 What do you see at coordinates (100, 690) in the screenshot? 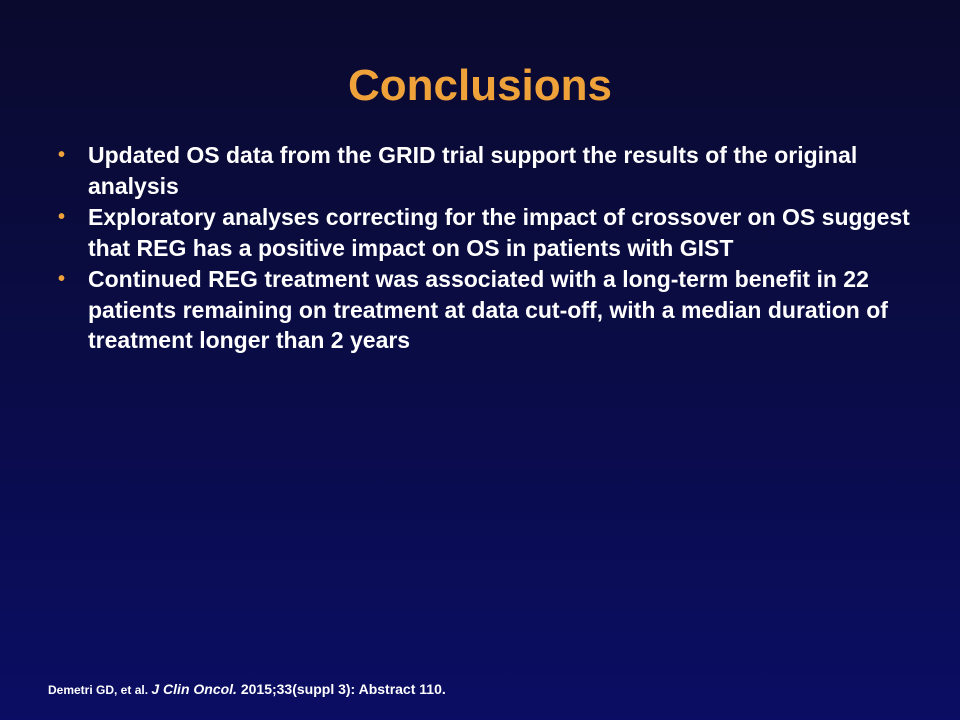
I see `citation-authors: Demetri GD, et al.` at bounding box center [100, 690].